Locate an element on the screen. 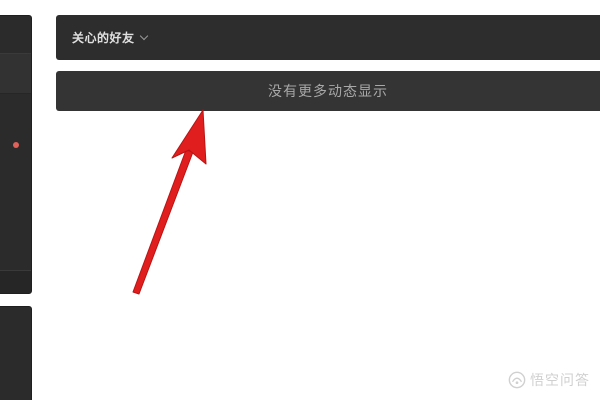  notification-dot is located at coordinates (16, 145).